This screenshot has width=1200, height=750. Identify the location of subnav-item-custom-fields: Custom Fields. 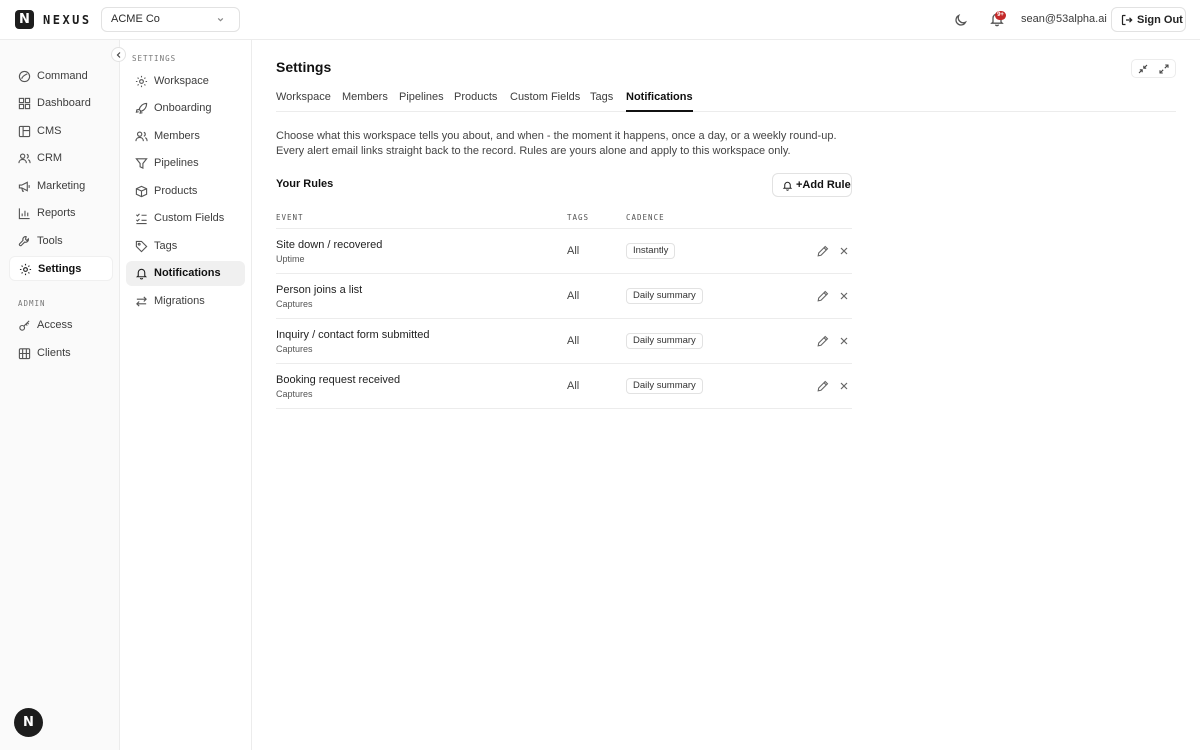
(185, 218).